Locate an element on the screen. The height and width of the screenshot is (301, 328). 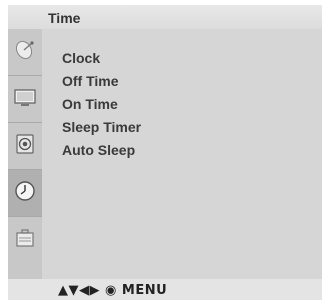
navigation-hint-bar: ▲▼◀▶ ◉ MENU is located at coordinates (165, 289).